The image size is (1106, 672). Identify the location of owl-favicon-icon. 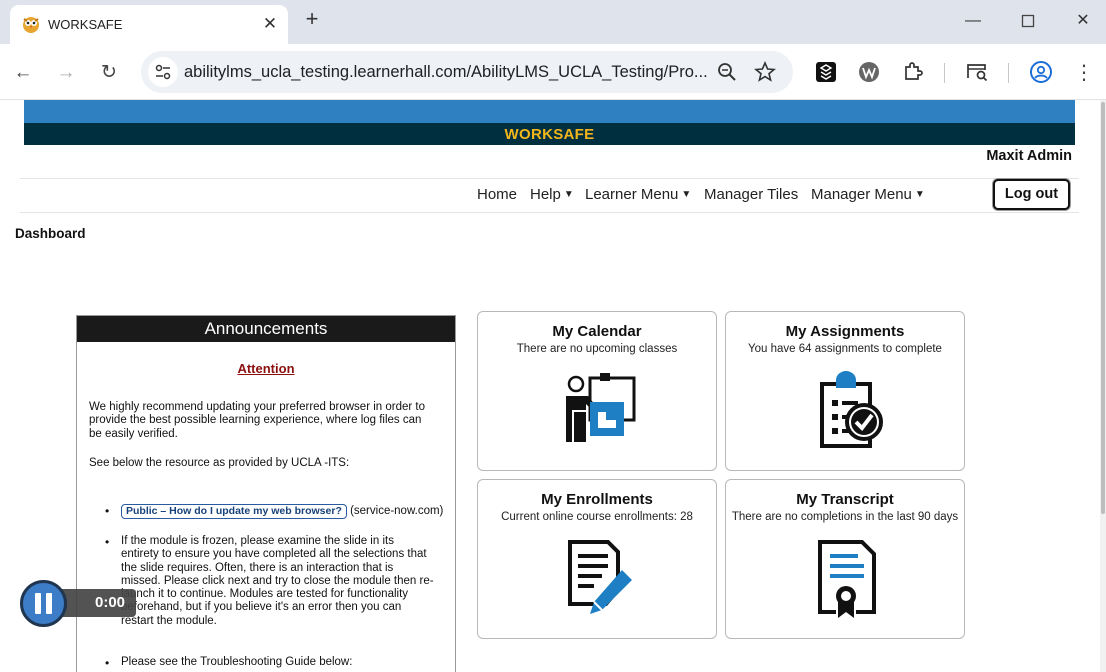
(31, 25).